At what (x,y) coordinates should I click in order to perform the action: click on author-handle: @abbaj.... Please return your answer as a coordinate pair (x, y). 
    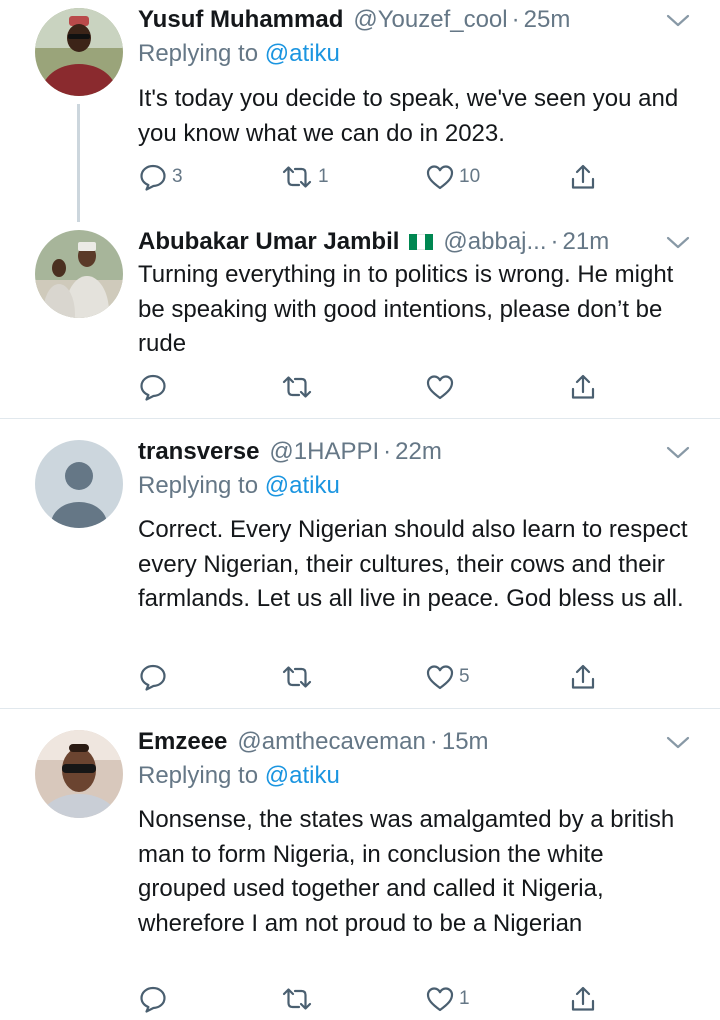
    Looking at the image, I should click on (494, 242).